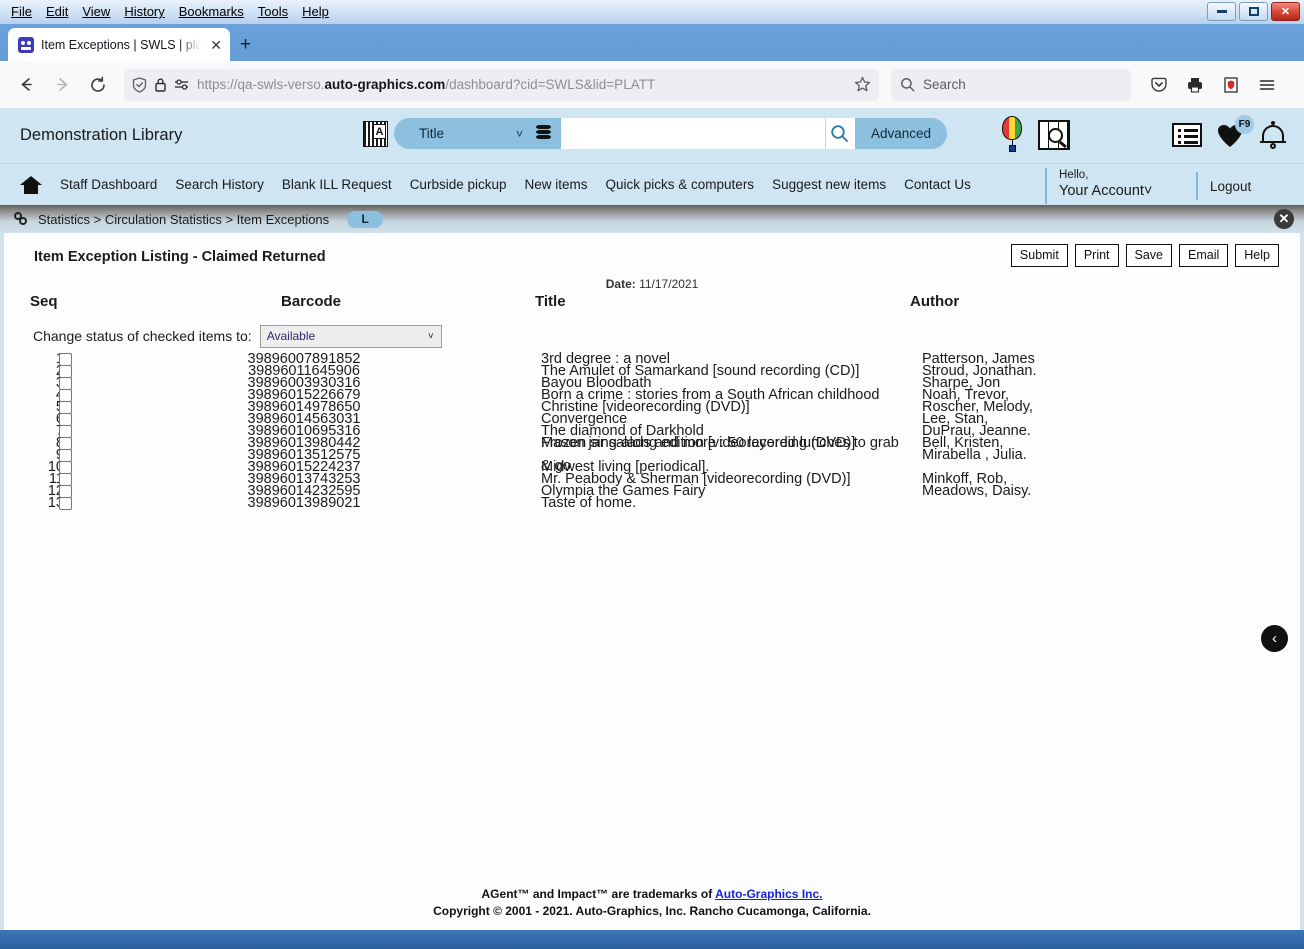 This screenshot has width=1304, height=949. I want to click on menu-file-label: File, so click(21, 11).